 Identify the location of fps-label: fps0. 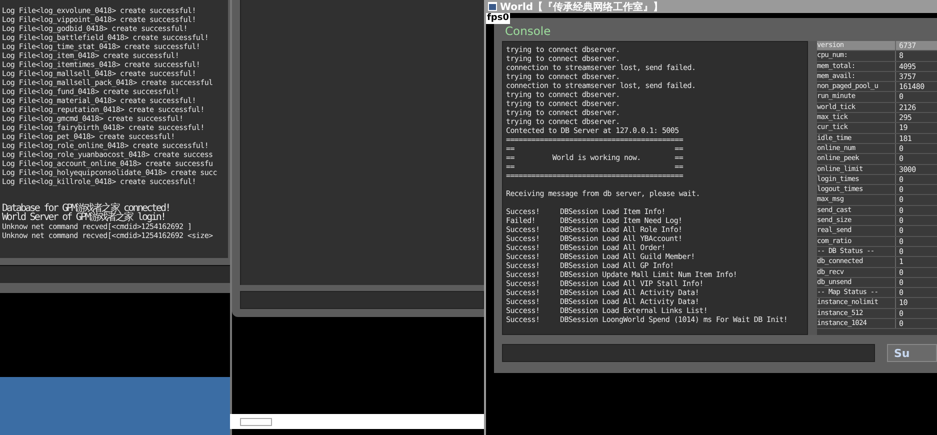
(498, 18).